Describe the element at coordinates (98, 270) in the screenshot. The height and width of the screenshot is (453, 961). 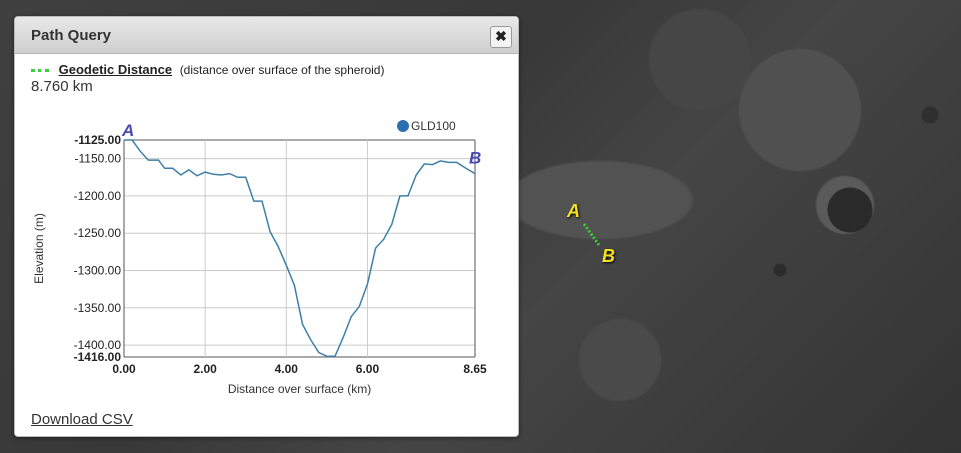
I see `y-tick-label: -1300.00` at that location.